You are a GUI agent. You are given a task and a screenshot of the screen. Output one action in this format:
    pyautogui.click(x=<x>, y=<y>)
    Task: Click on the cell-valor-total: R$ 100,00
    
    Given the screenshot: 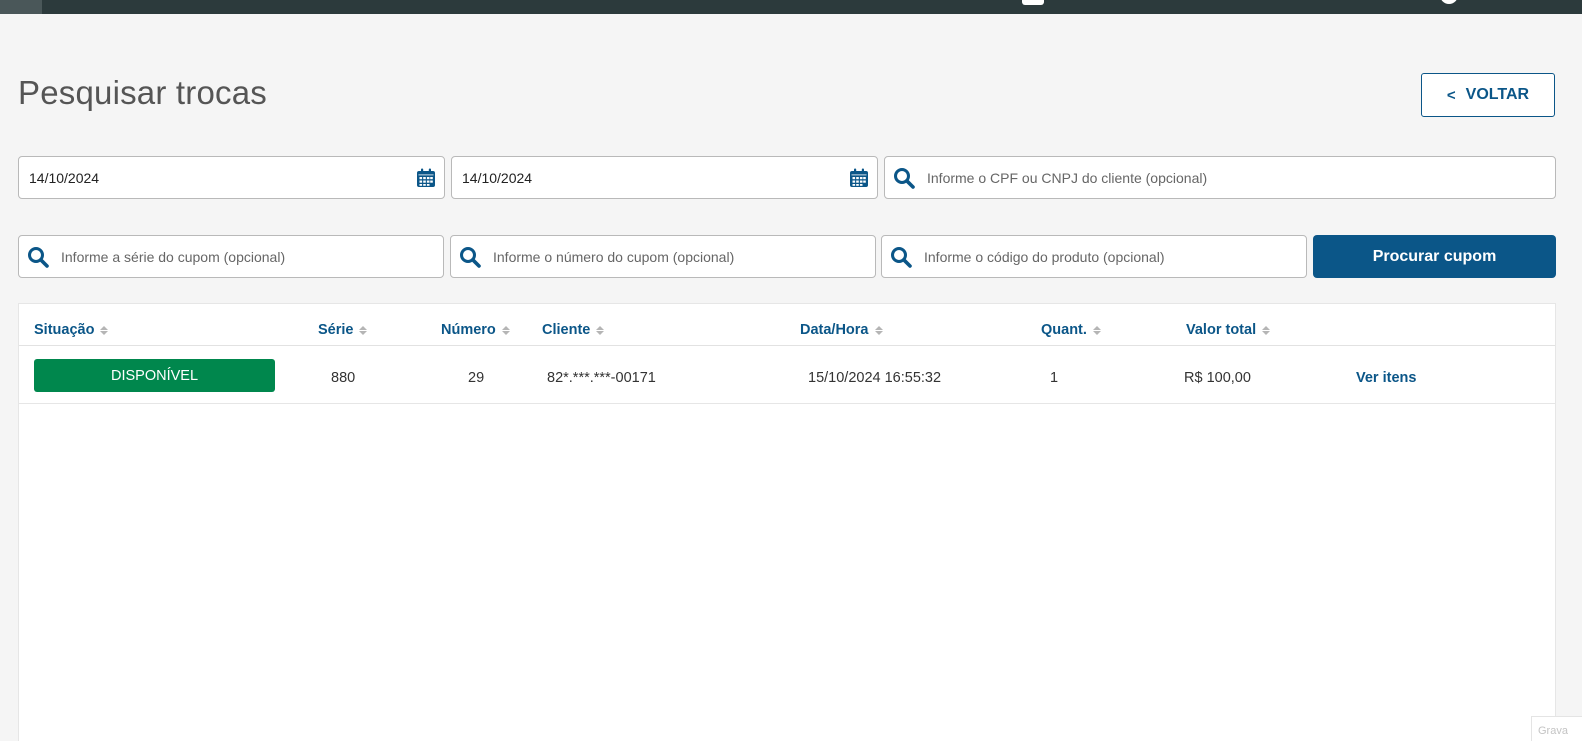 What is the action you would take?
    pyautogui.click(x=1217, y=378)
    